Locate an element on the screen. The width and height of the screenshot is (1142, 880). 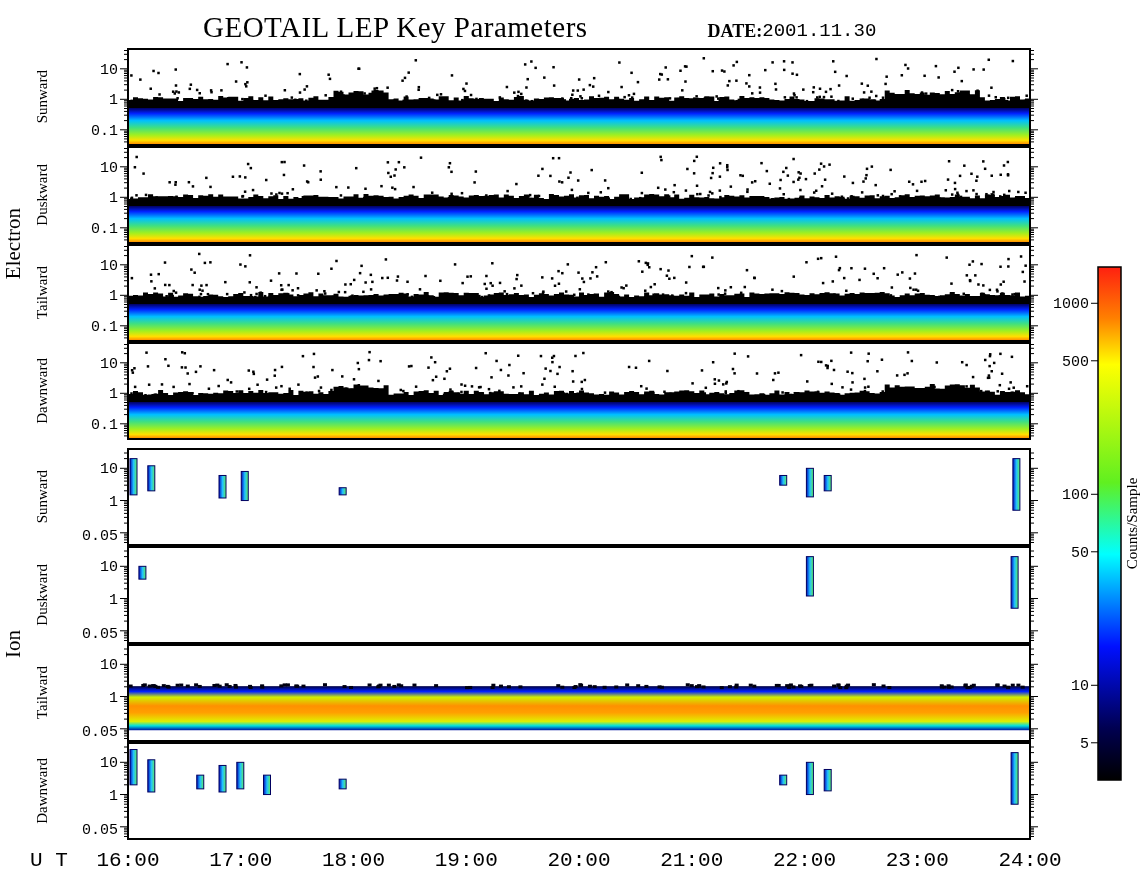
x-tick-label: 23:00 is located at coordinates (917, 860).